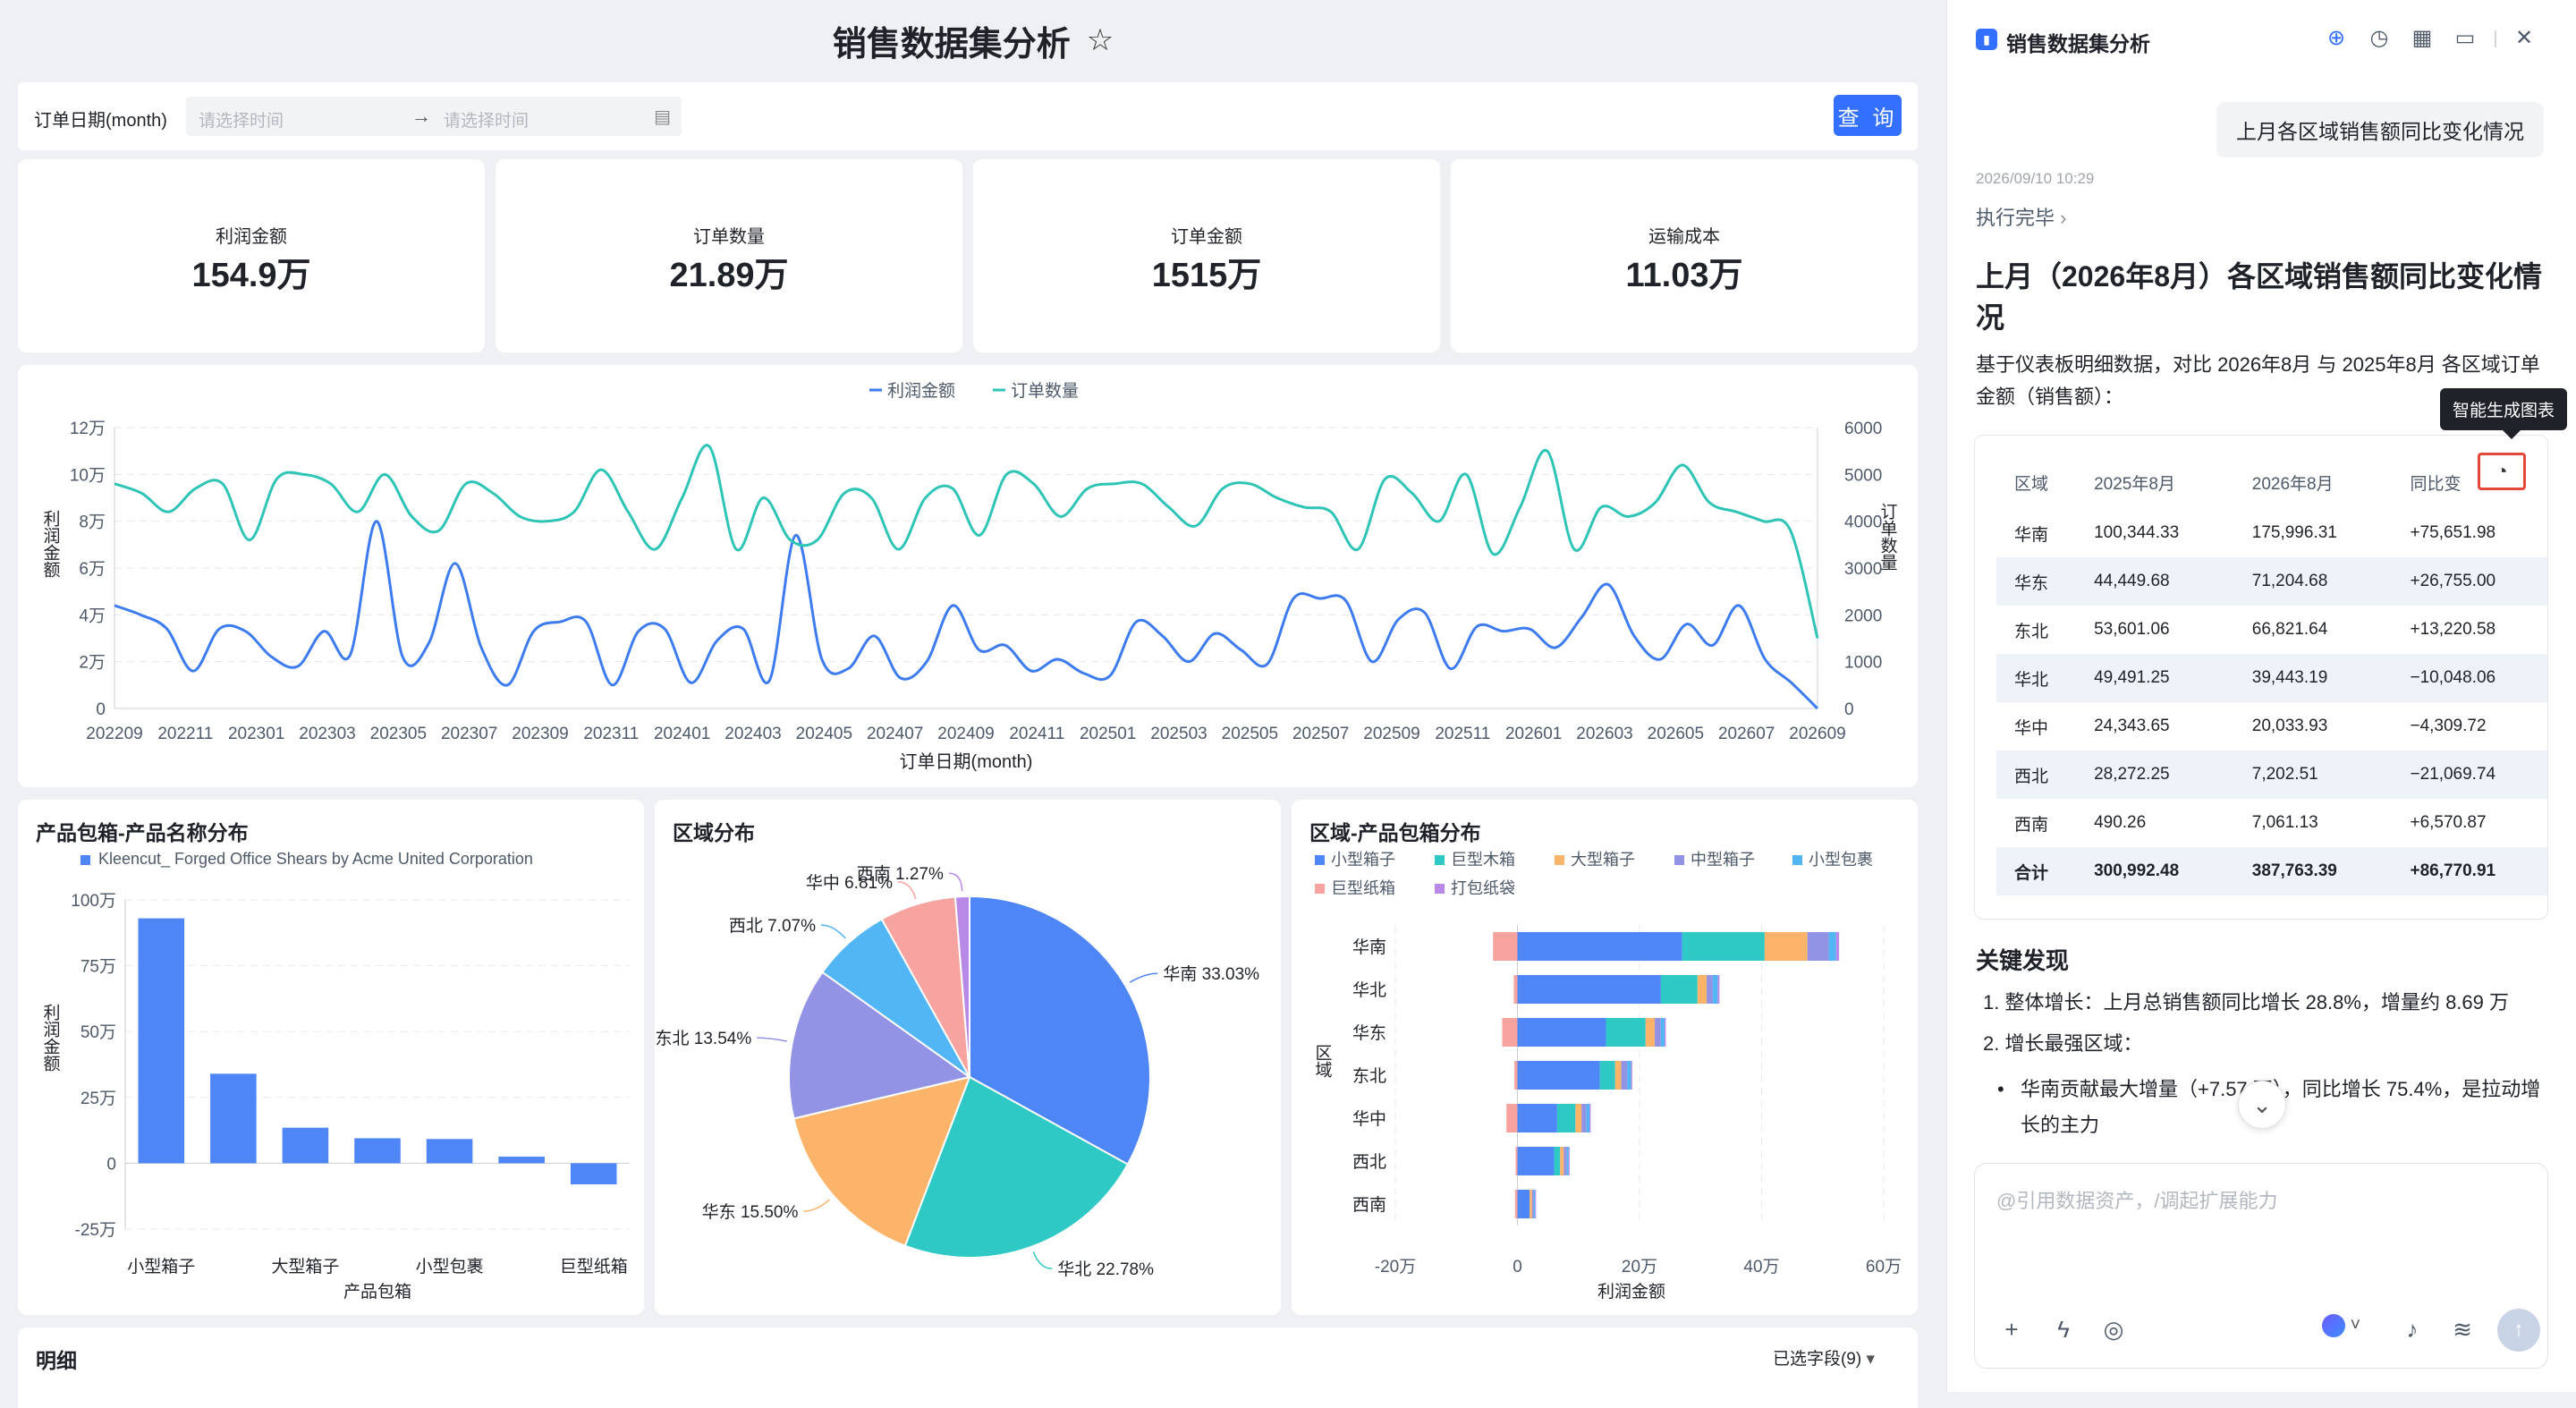 Image resolution: width=2576 pixels, height=1408 pixels. I want to click on calendar-icon: ▦, so click(2422, 38).